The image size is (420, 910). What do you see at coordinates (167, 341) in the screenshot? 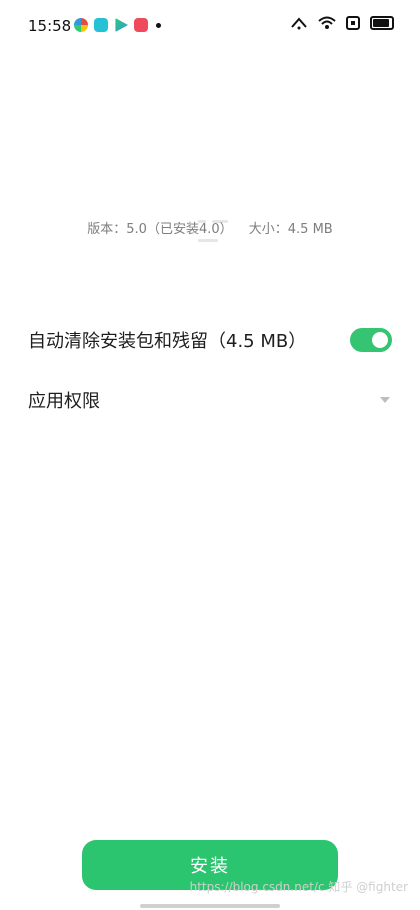
I see `auto-clean-label: 自动清除安装包和残留（4.5 MB）` at bounding box center [167, 341].